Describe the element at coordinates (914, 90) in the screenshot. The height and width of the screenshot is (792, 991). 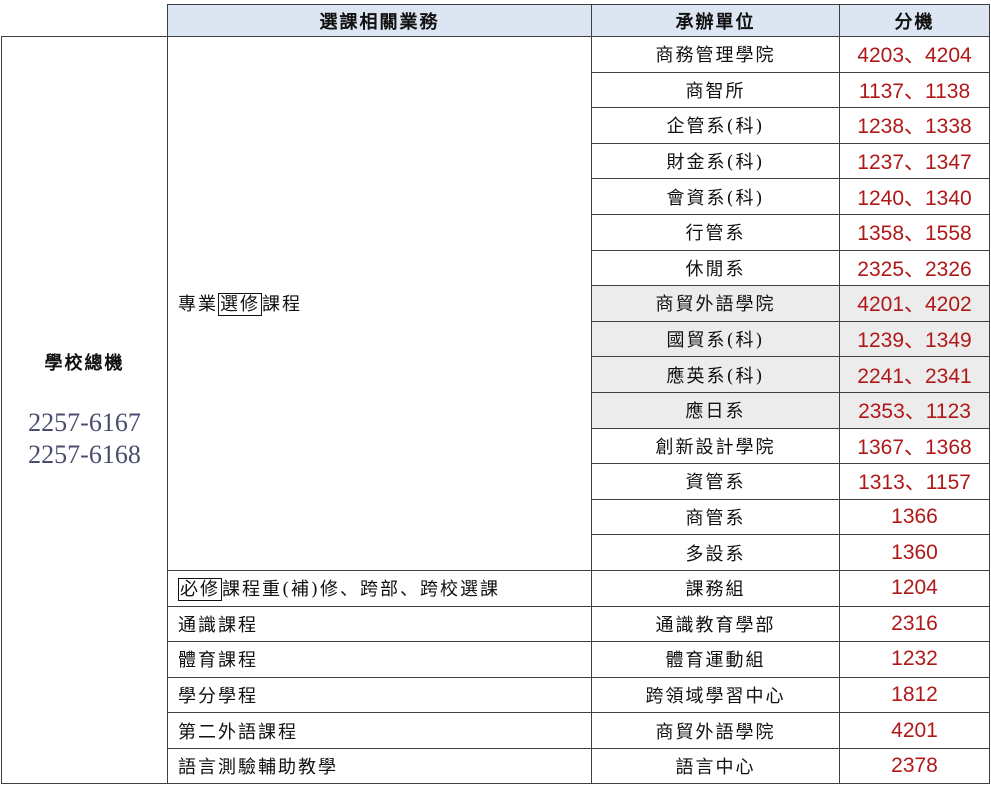
I see `extension-cell: 1137、1138` at that location.